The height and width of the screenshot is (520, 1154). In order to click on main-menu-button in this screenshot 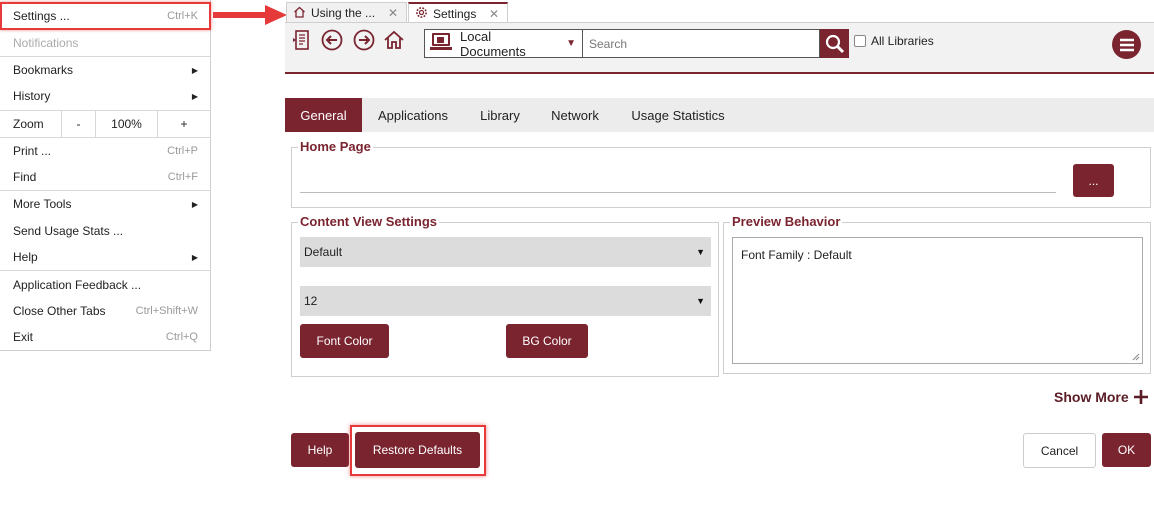, I will do `click(1126, 44)`.